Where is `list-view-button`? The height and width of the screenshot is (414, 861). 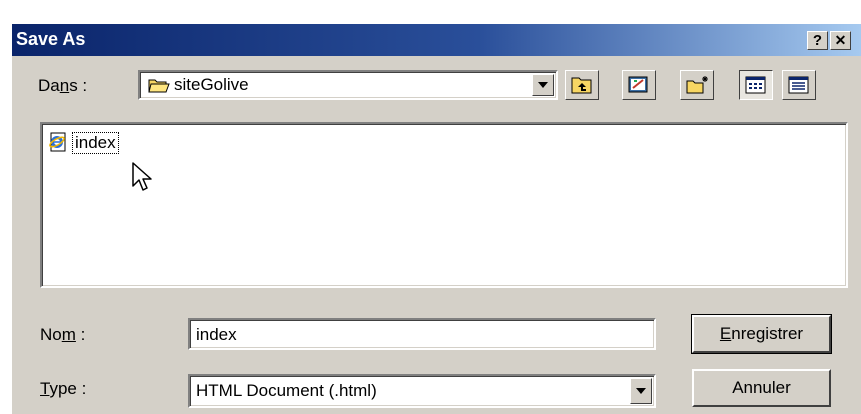
list-view-button is located at coordinates (756, 85).